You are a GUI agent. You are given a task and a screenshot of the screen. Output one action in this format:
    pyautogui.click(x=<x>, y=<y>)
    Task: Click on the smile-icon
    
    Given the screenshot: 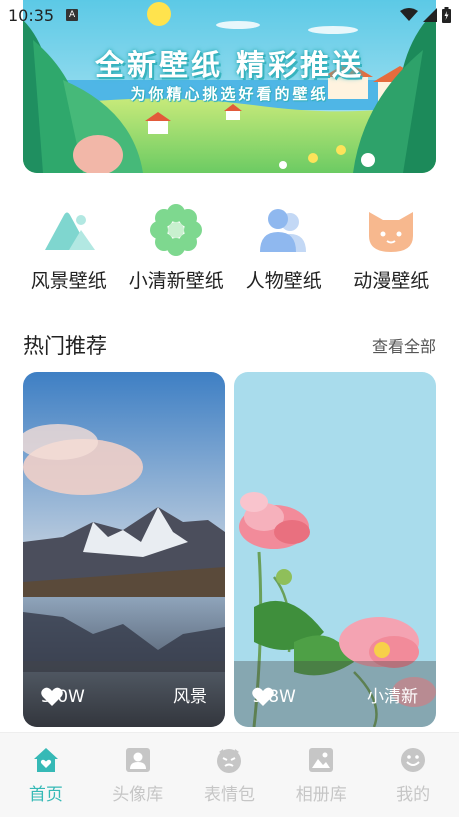 What is the action you would take?
    pyautogui.click(x=413, y=759)
    